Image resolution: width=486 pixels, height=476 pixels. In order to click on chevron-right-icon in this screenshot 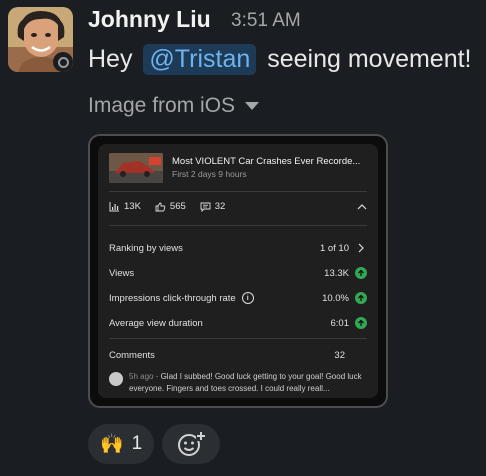, I will do `click(361, 248)`.